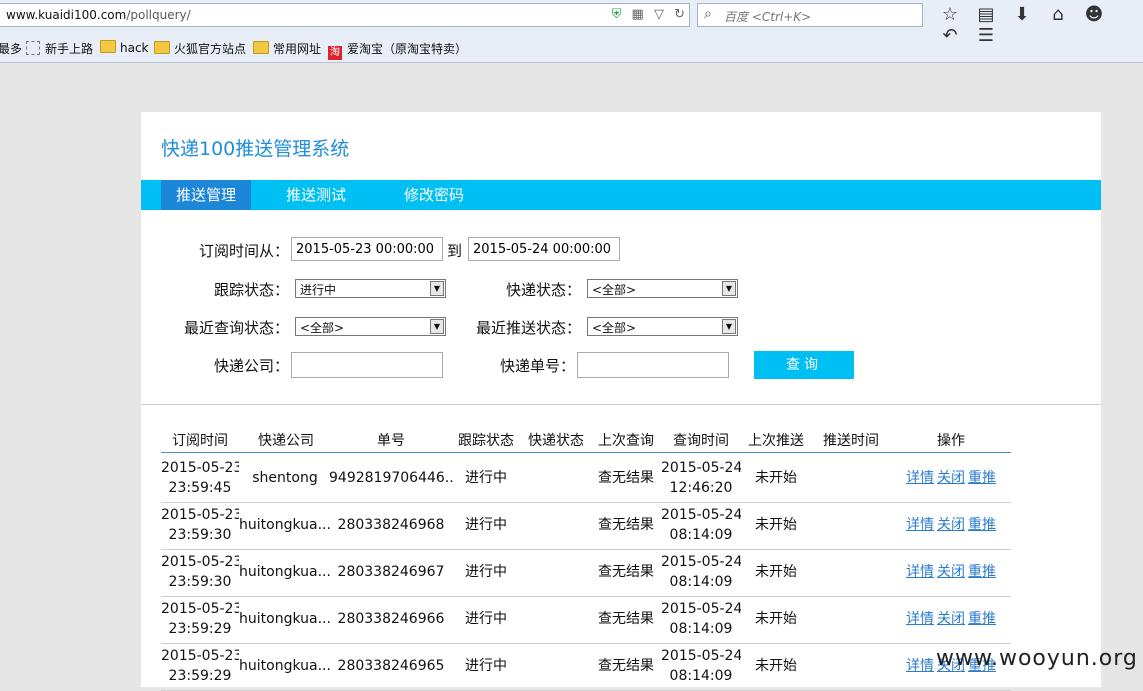  What do you see at coordinates (345, 15) in the screenshot?
I see `address-bar: www.kuaidi100.com/pollquery/ ⛨ ▦ ▽ ↻` at bounding box center [345, 15].